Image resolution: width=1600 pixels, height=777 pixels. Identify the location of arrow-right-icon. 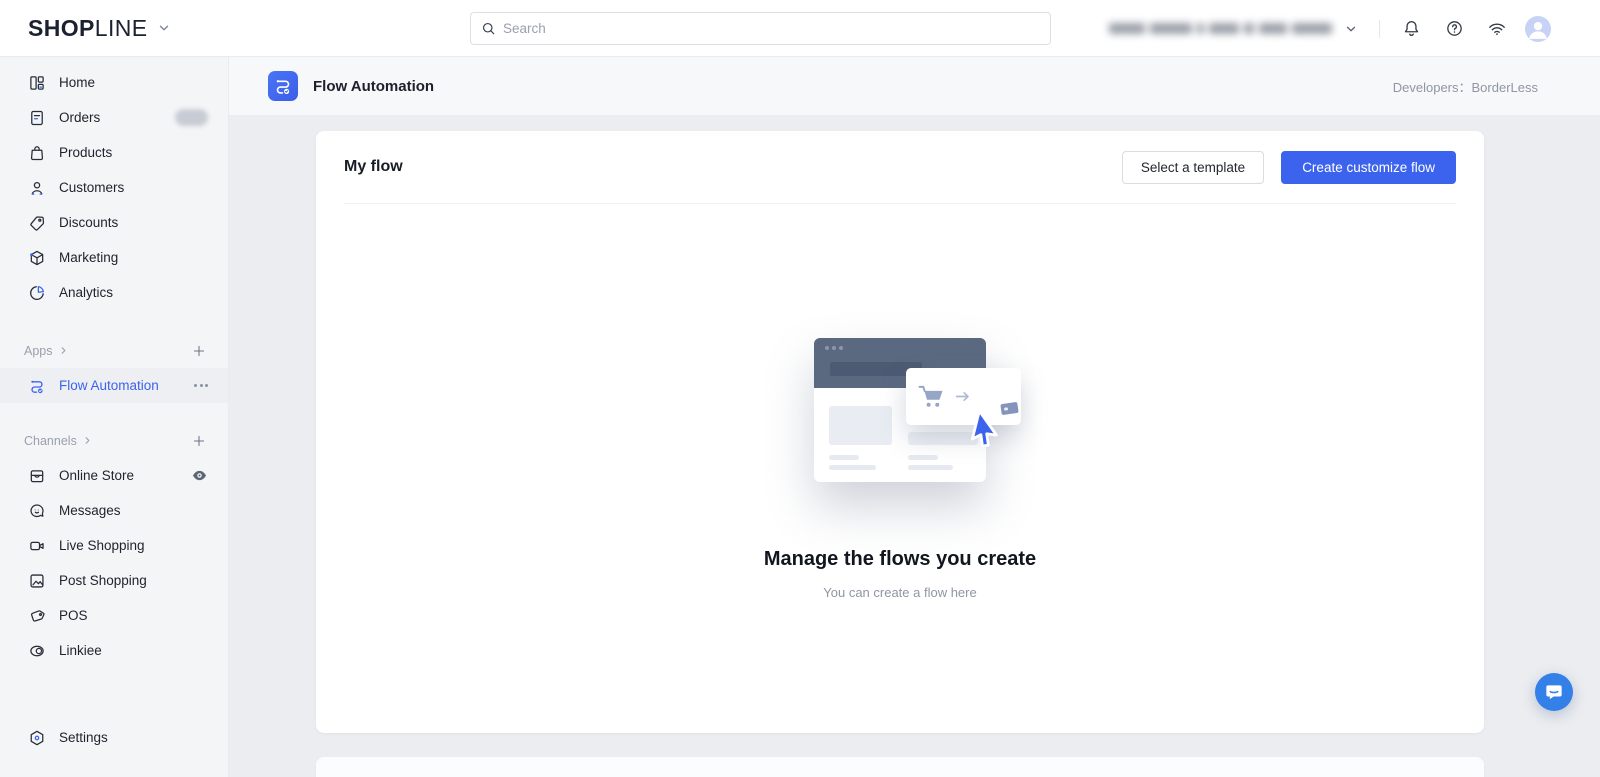
(962, 396).